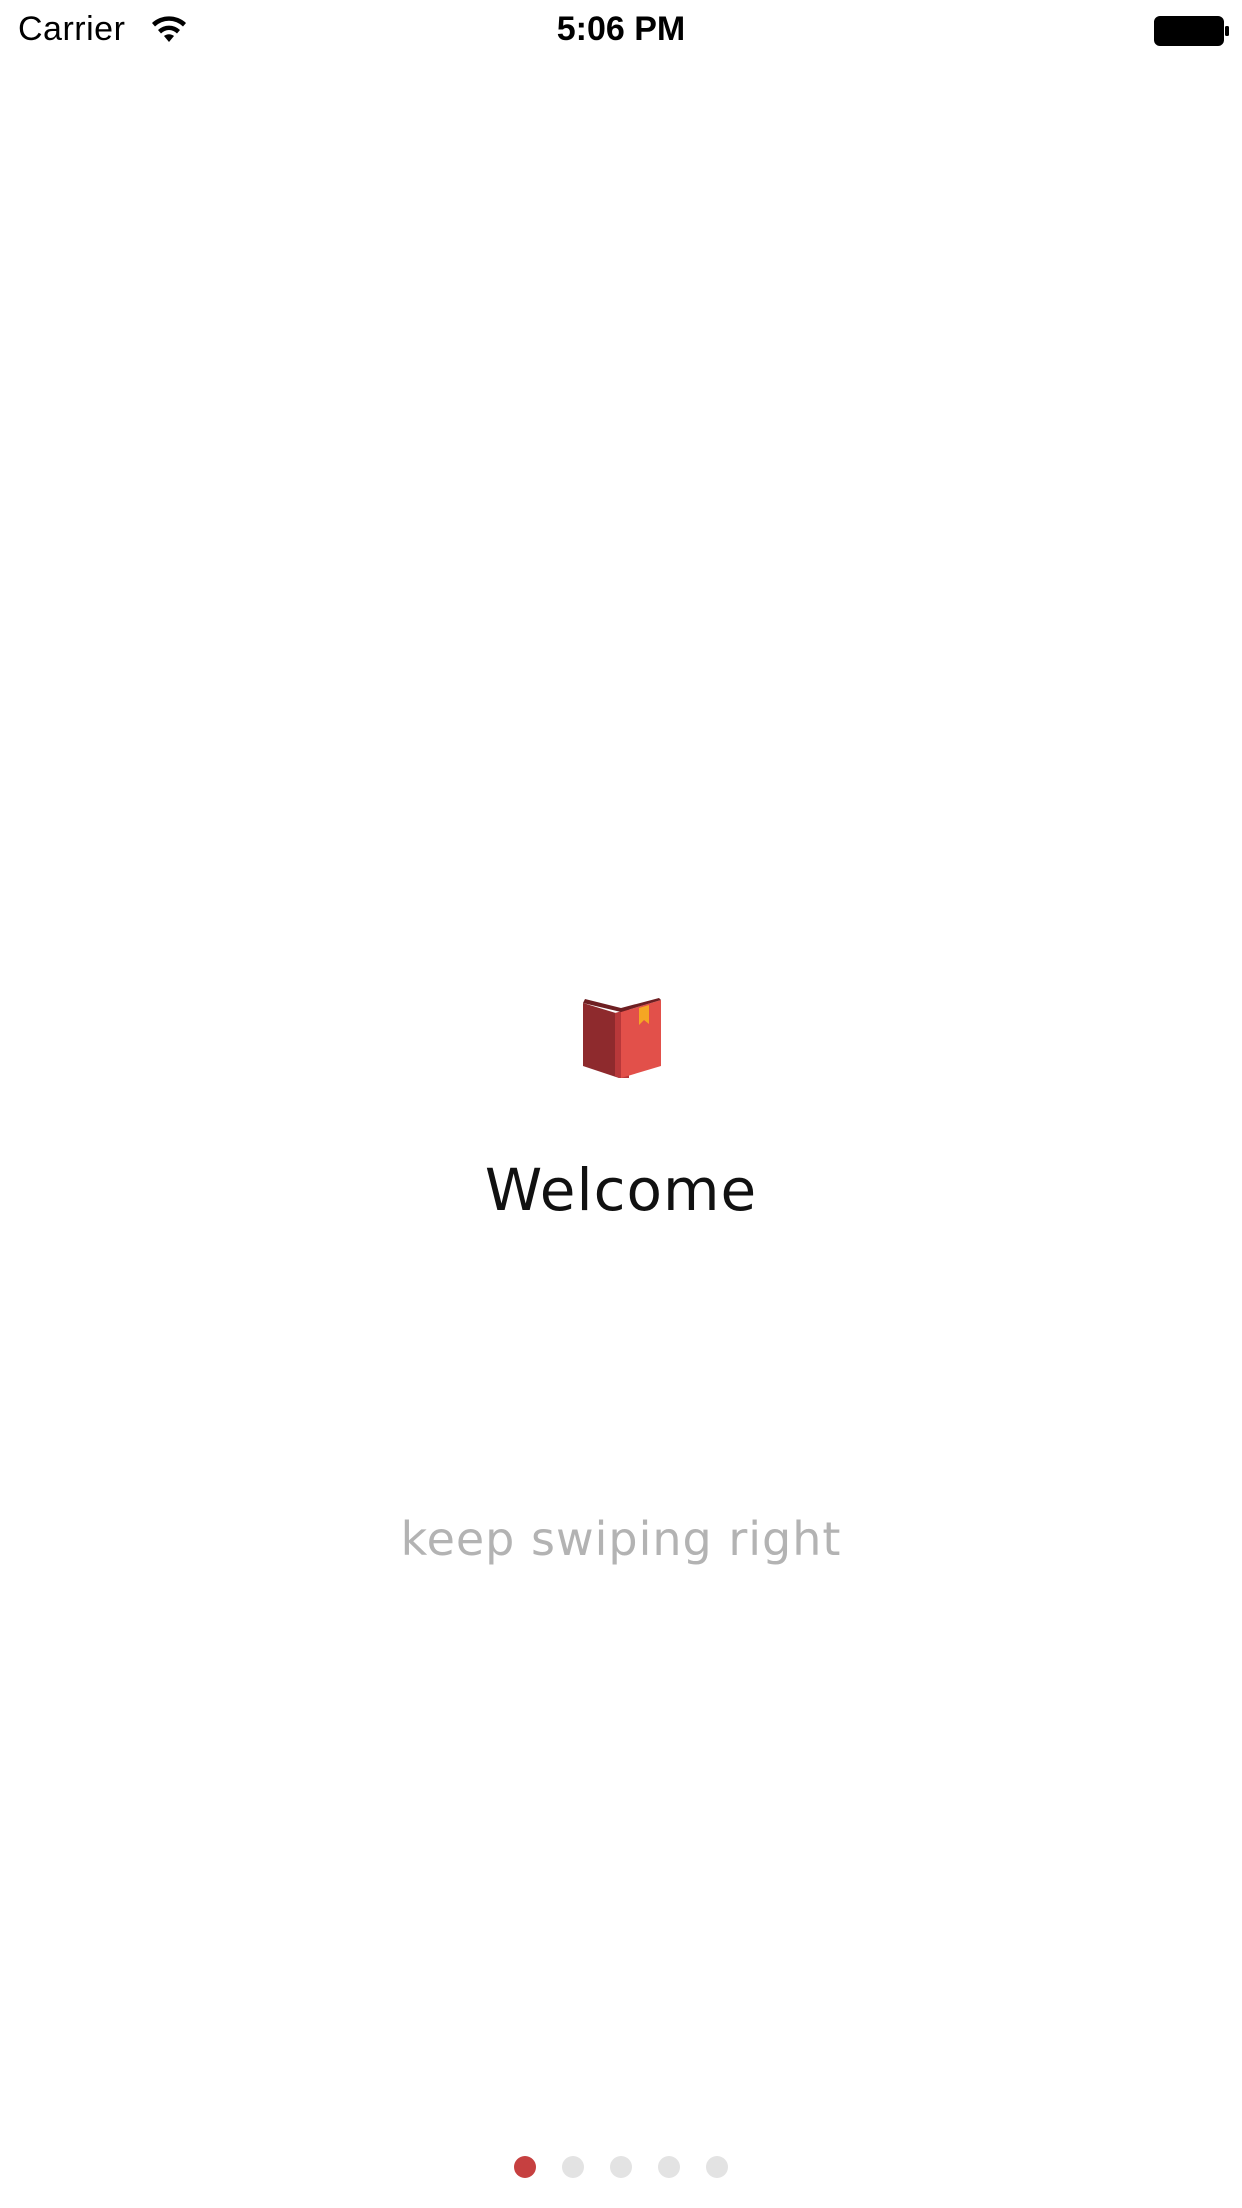 This screenshot has height=2208, width=1242. I want to click on page-control, so click(621, 2168).